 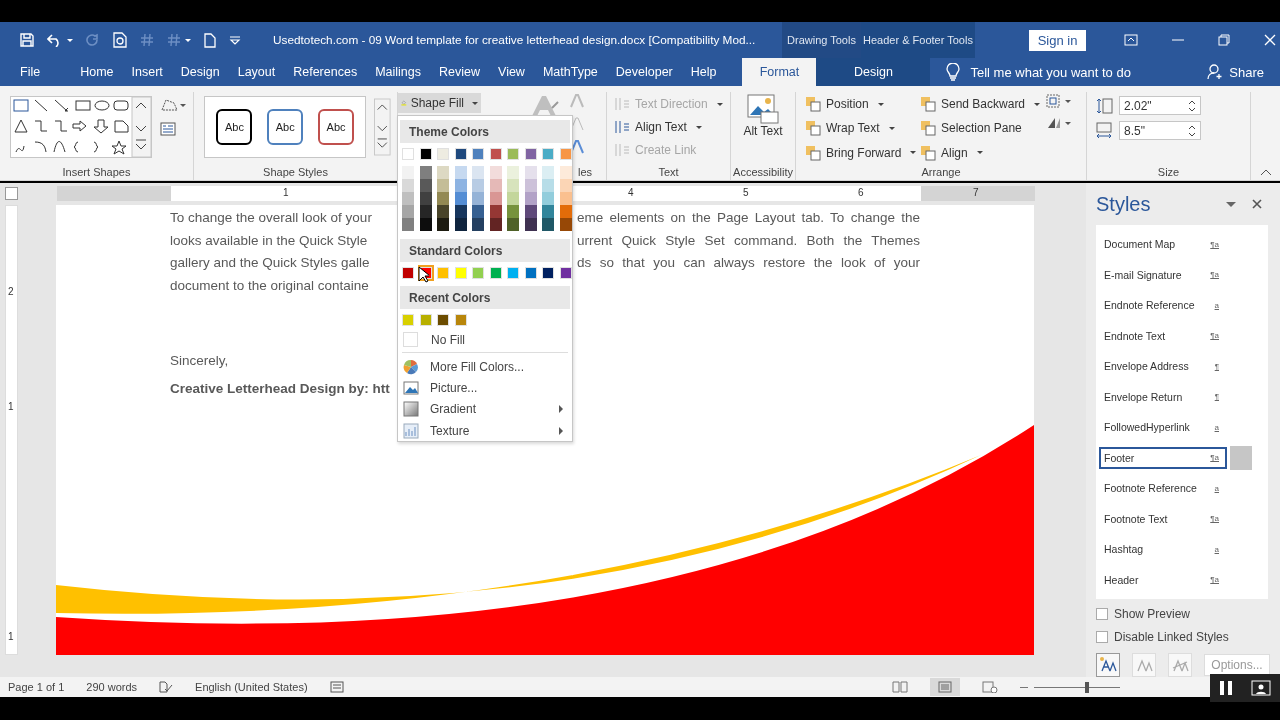 What do you see at coordinates (93, 40) in the screenshot?
I see `redo-icon` at bounding box center [93, 40].